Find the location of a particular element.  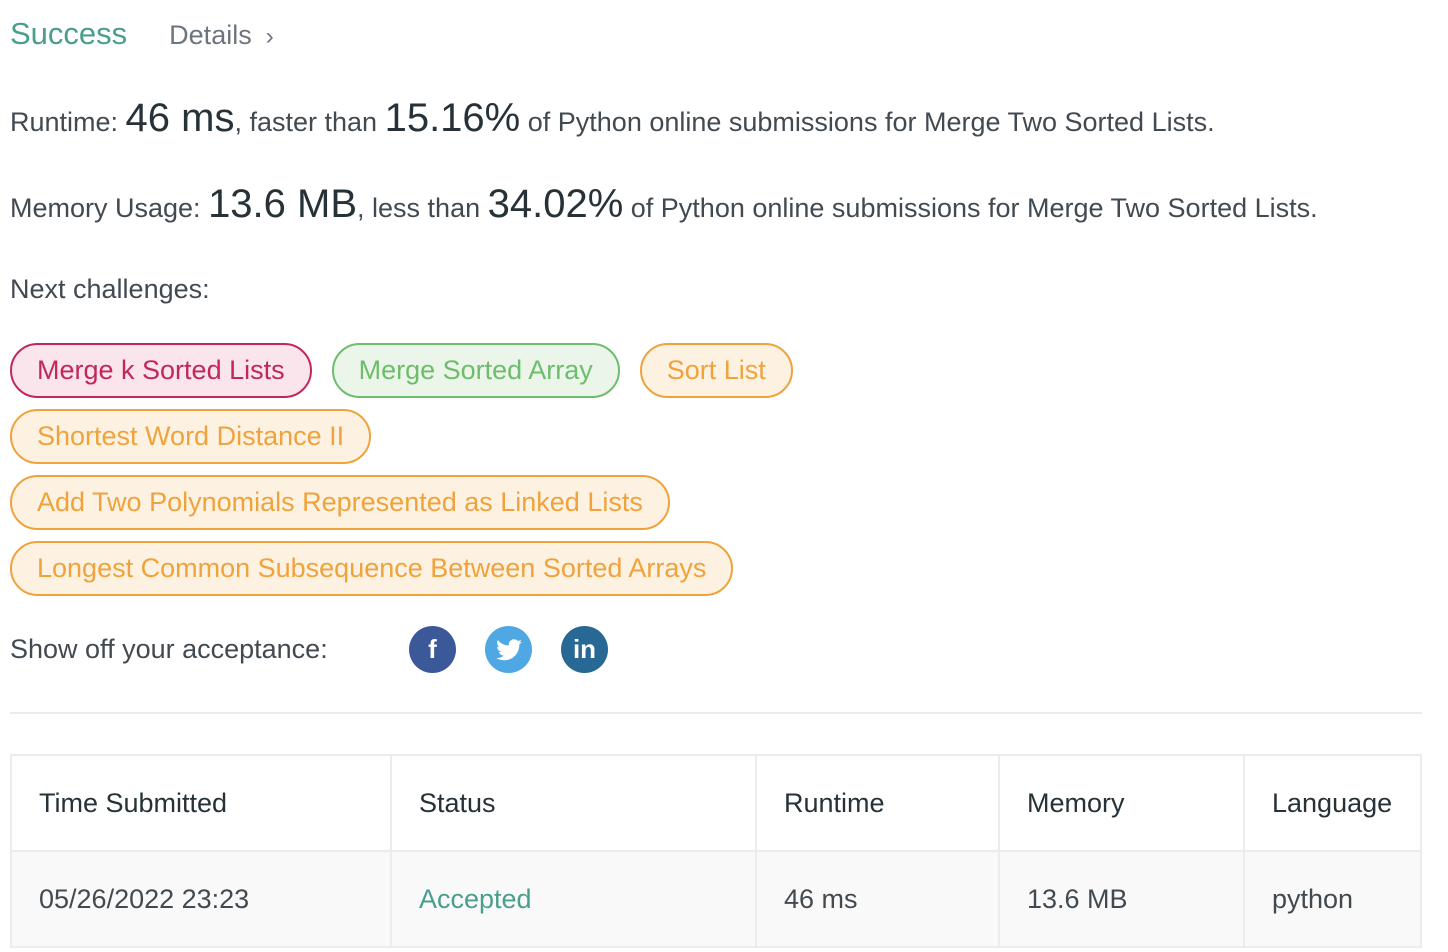

twitter-icon is located at coordinates (508, 649).